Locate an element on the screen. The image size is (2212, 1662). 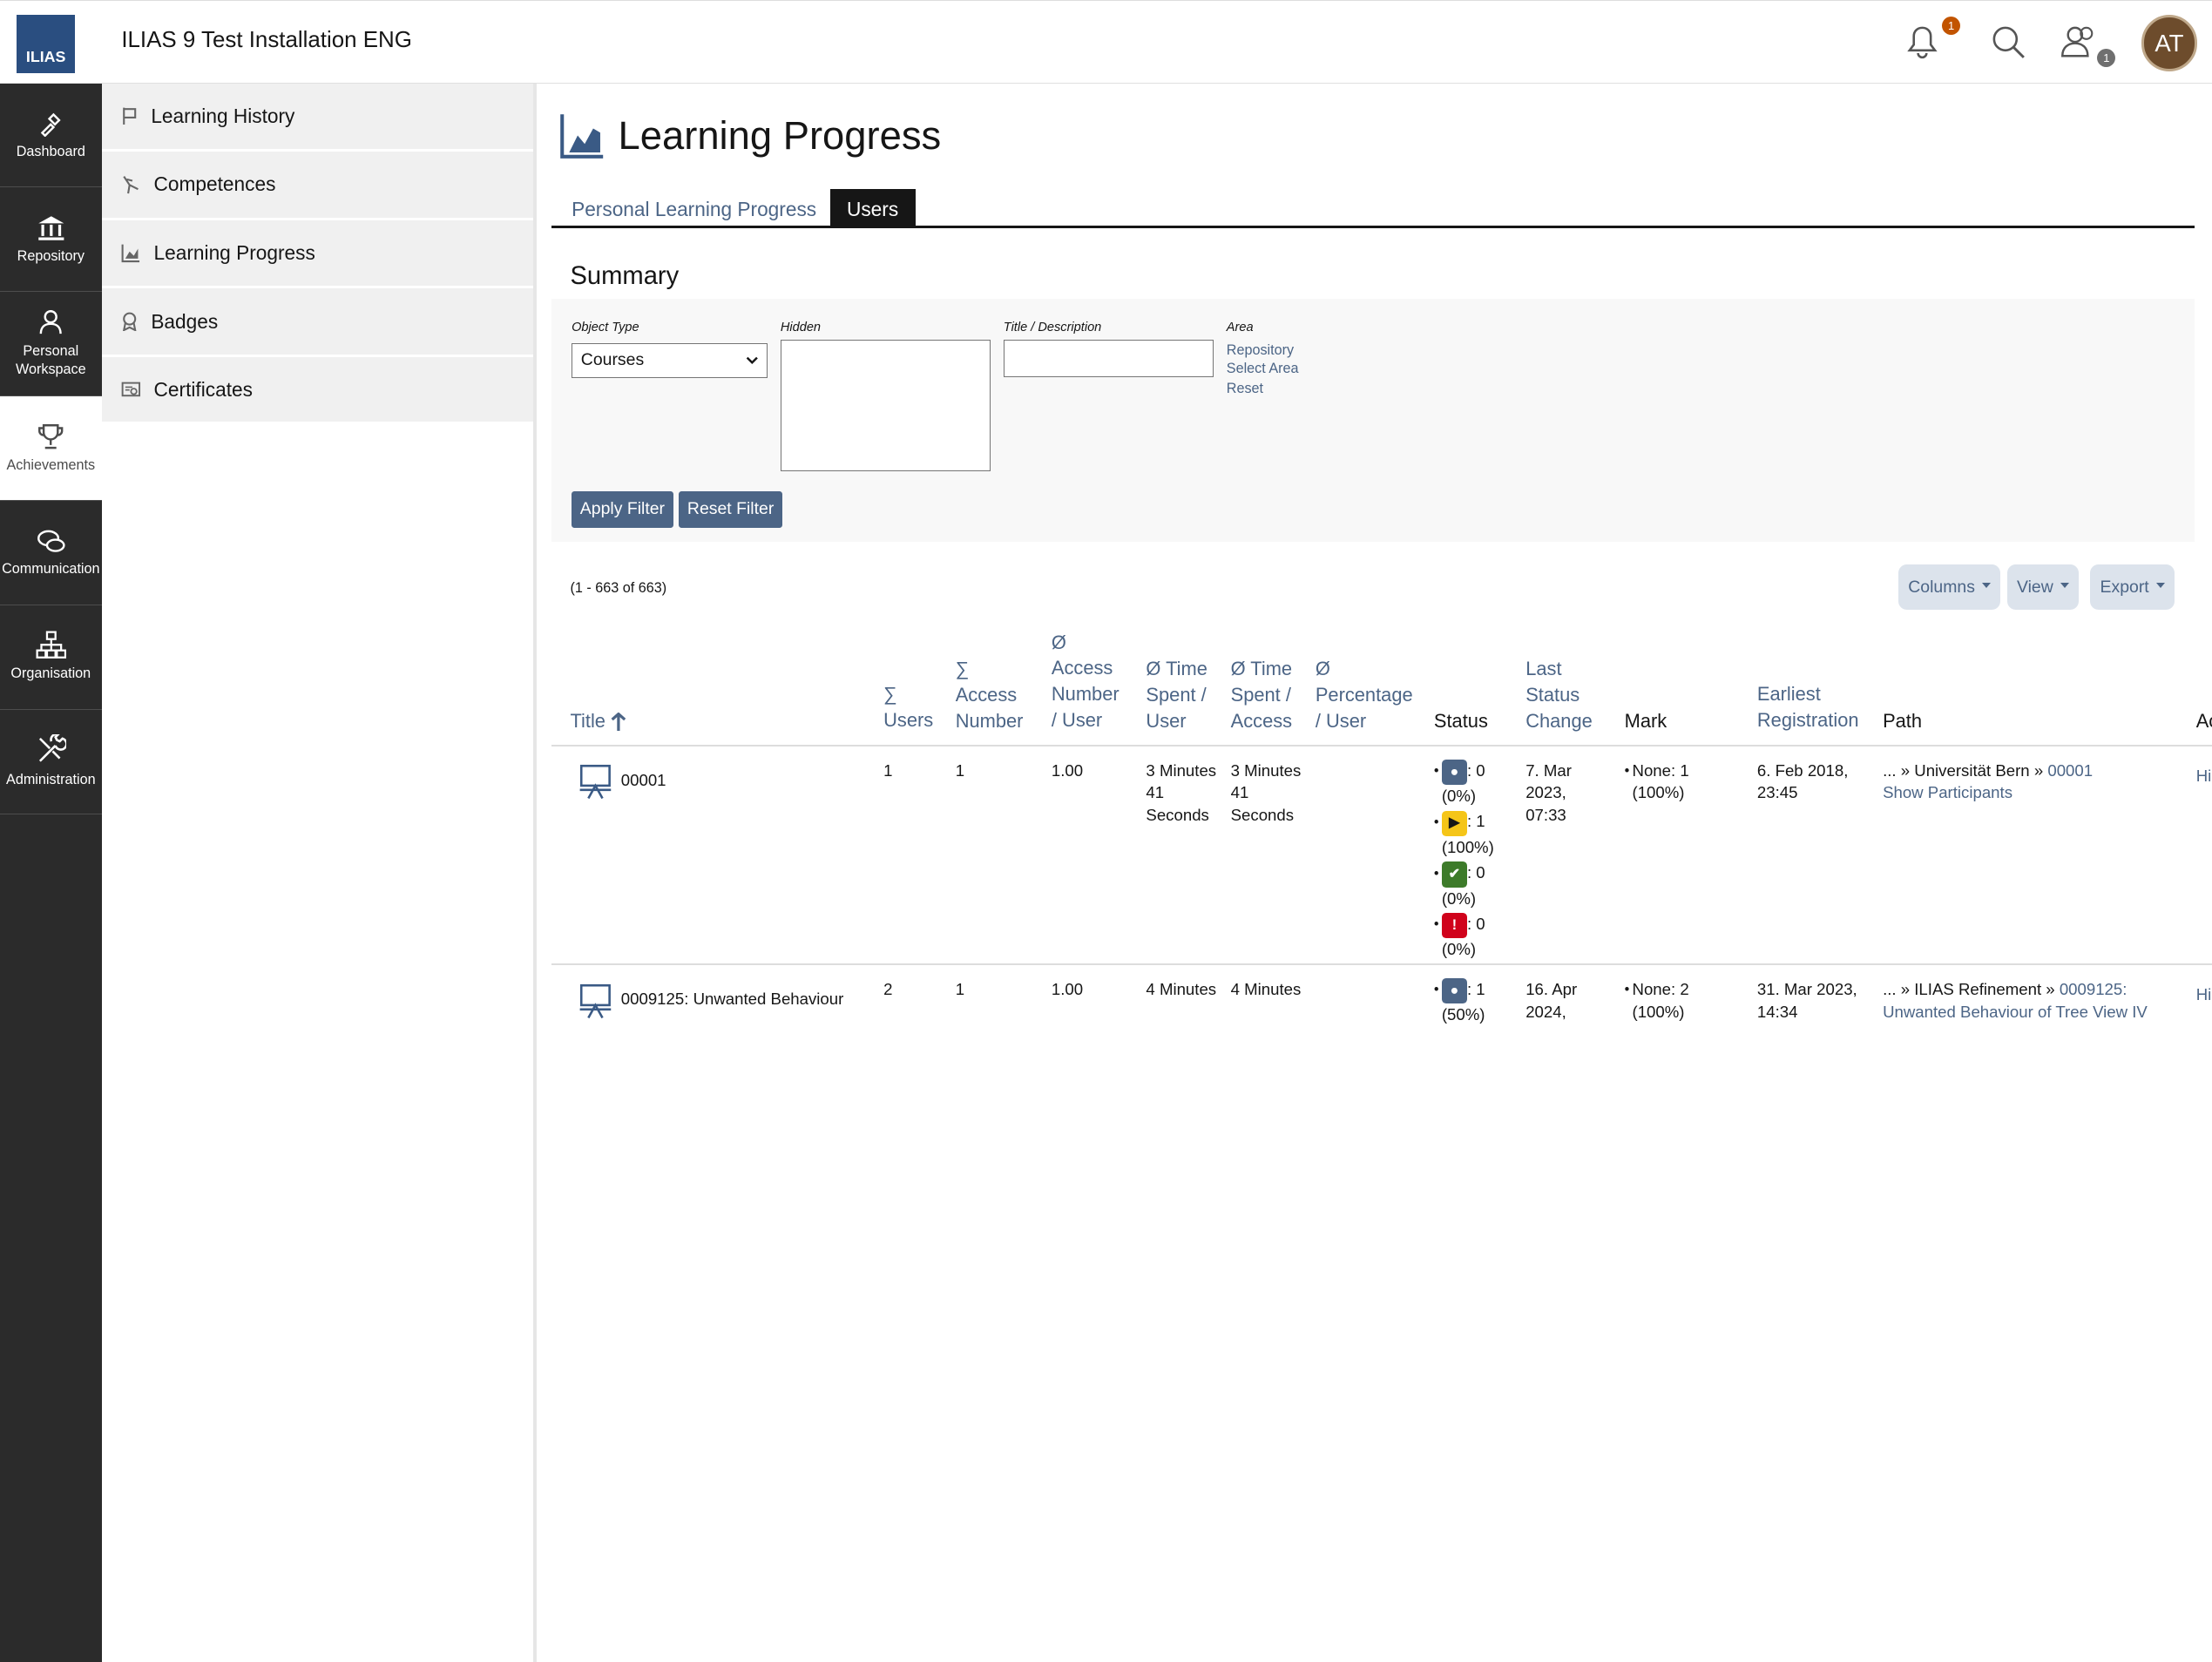
competences-icon is located at coordinates (131, 184).